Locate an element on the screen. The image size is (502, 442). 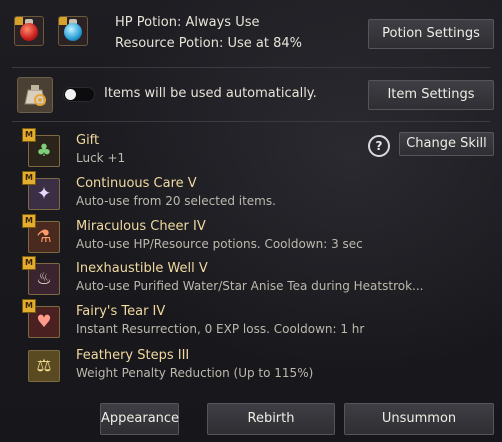
skill-name: Inexhaustible Well V is located at coordinates (142, 268).